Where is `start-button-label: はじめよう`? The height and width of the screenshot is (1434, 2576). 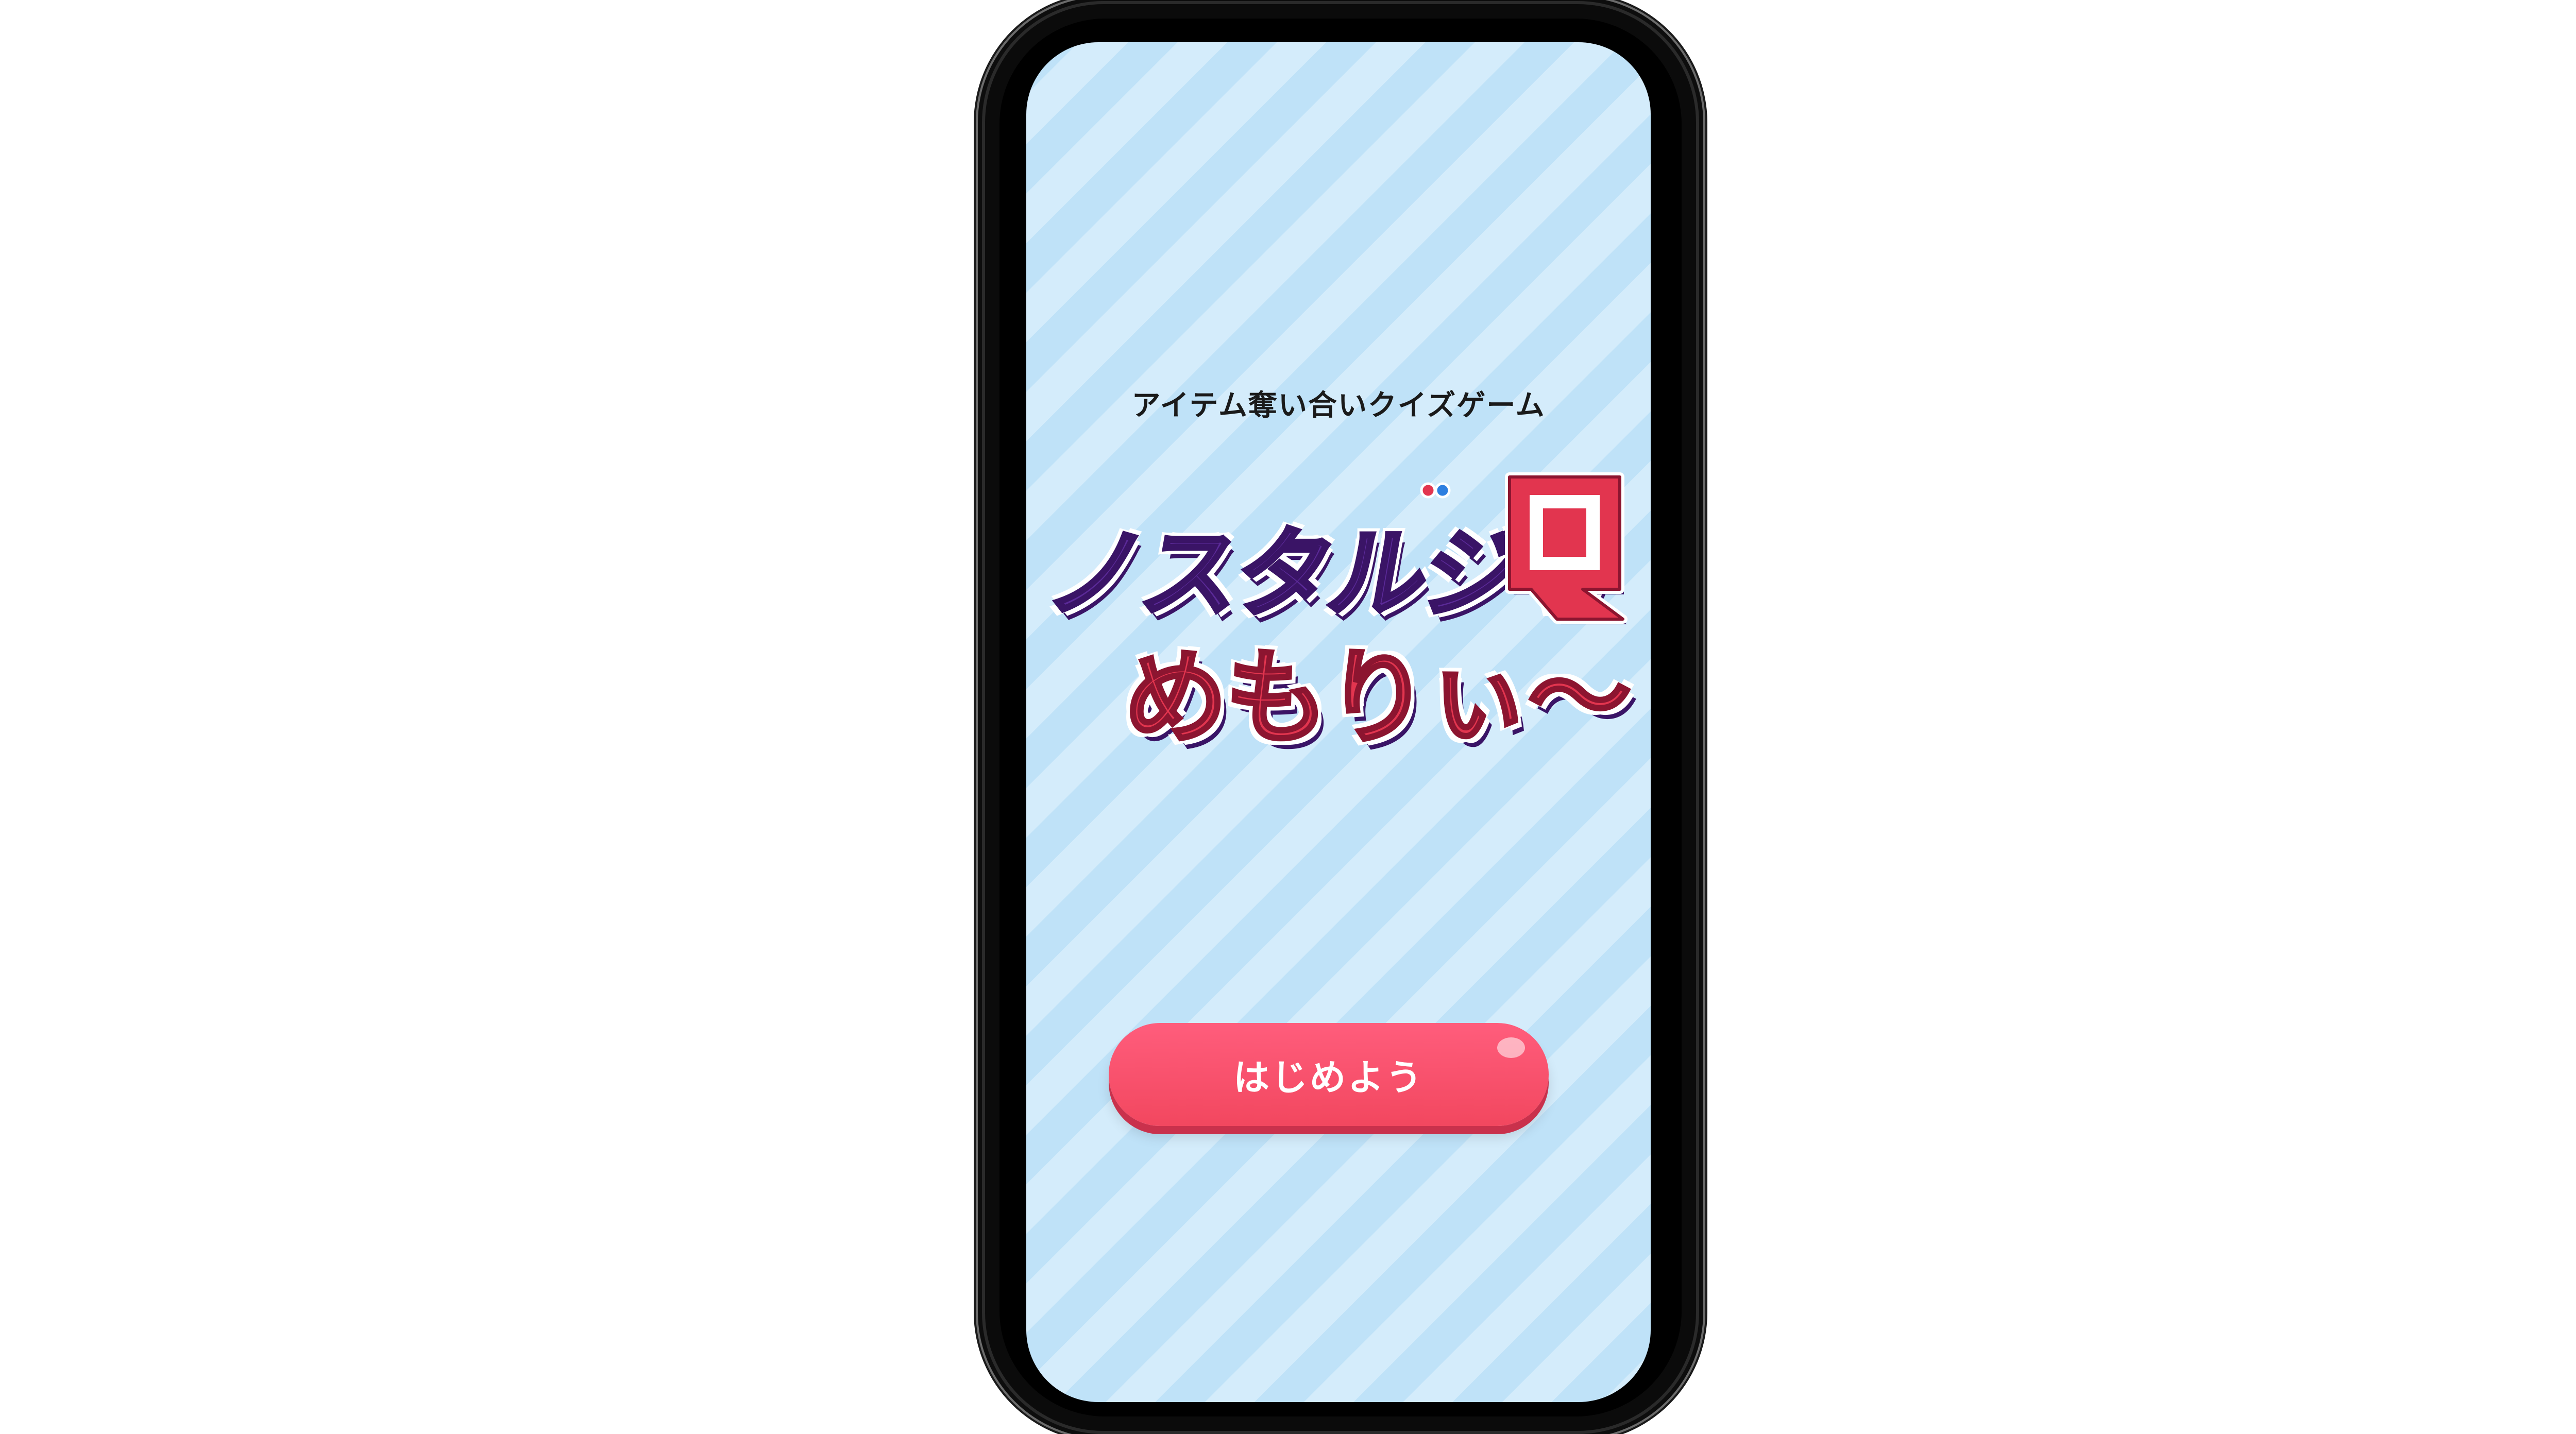 start-button-label: はじめよう is located at coordinates (1328, 1077).